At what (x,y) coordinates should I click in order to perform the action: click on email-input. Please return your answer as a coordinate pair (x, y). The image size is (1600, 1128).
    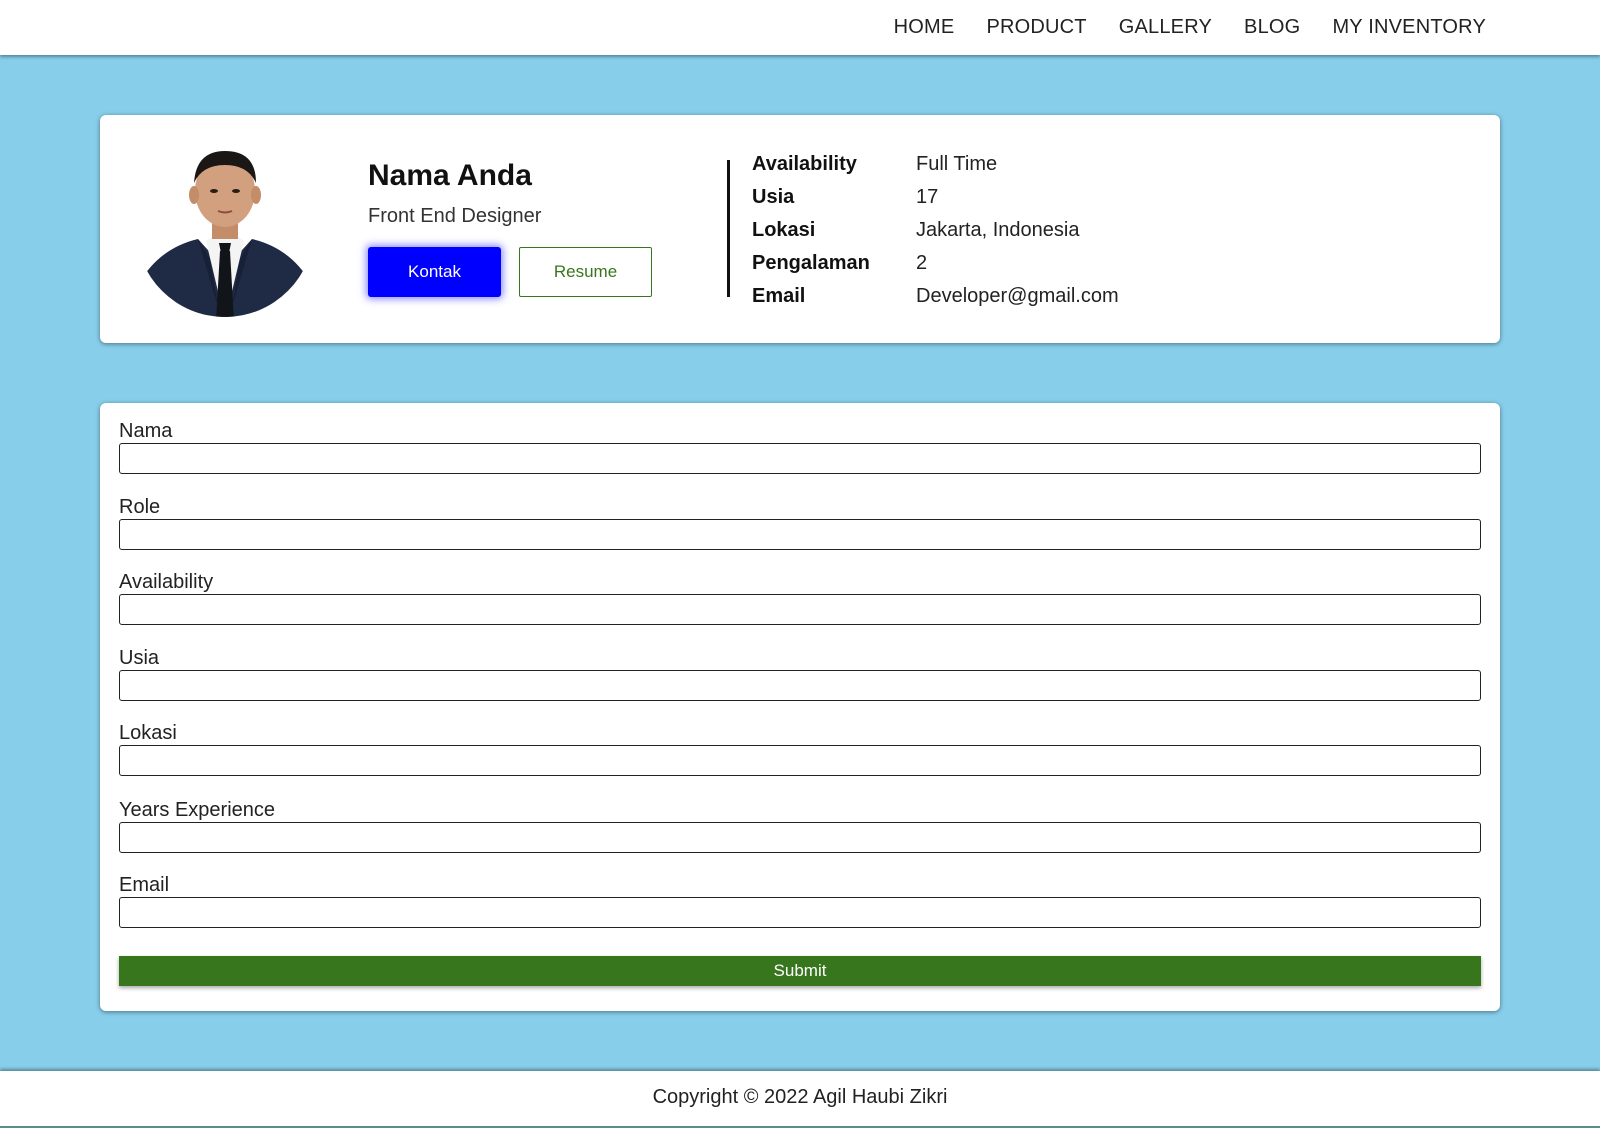
    Looking at the image, I should click on (800, 912).